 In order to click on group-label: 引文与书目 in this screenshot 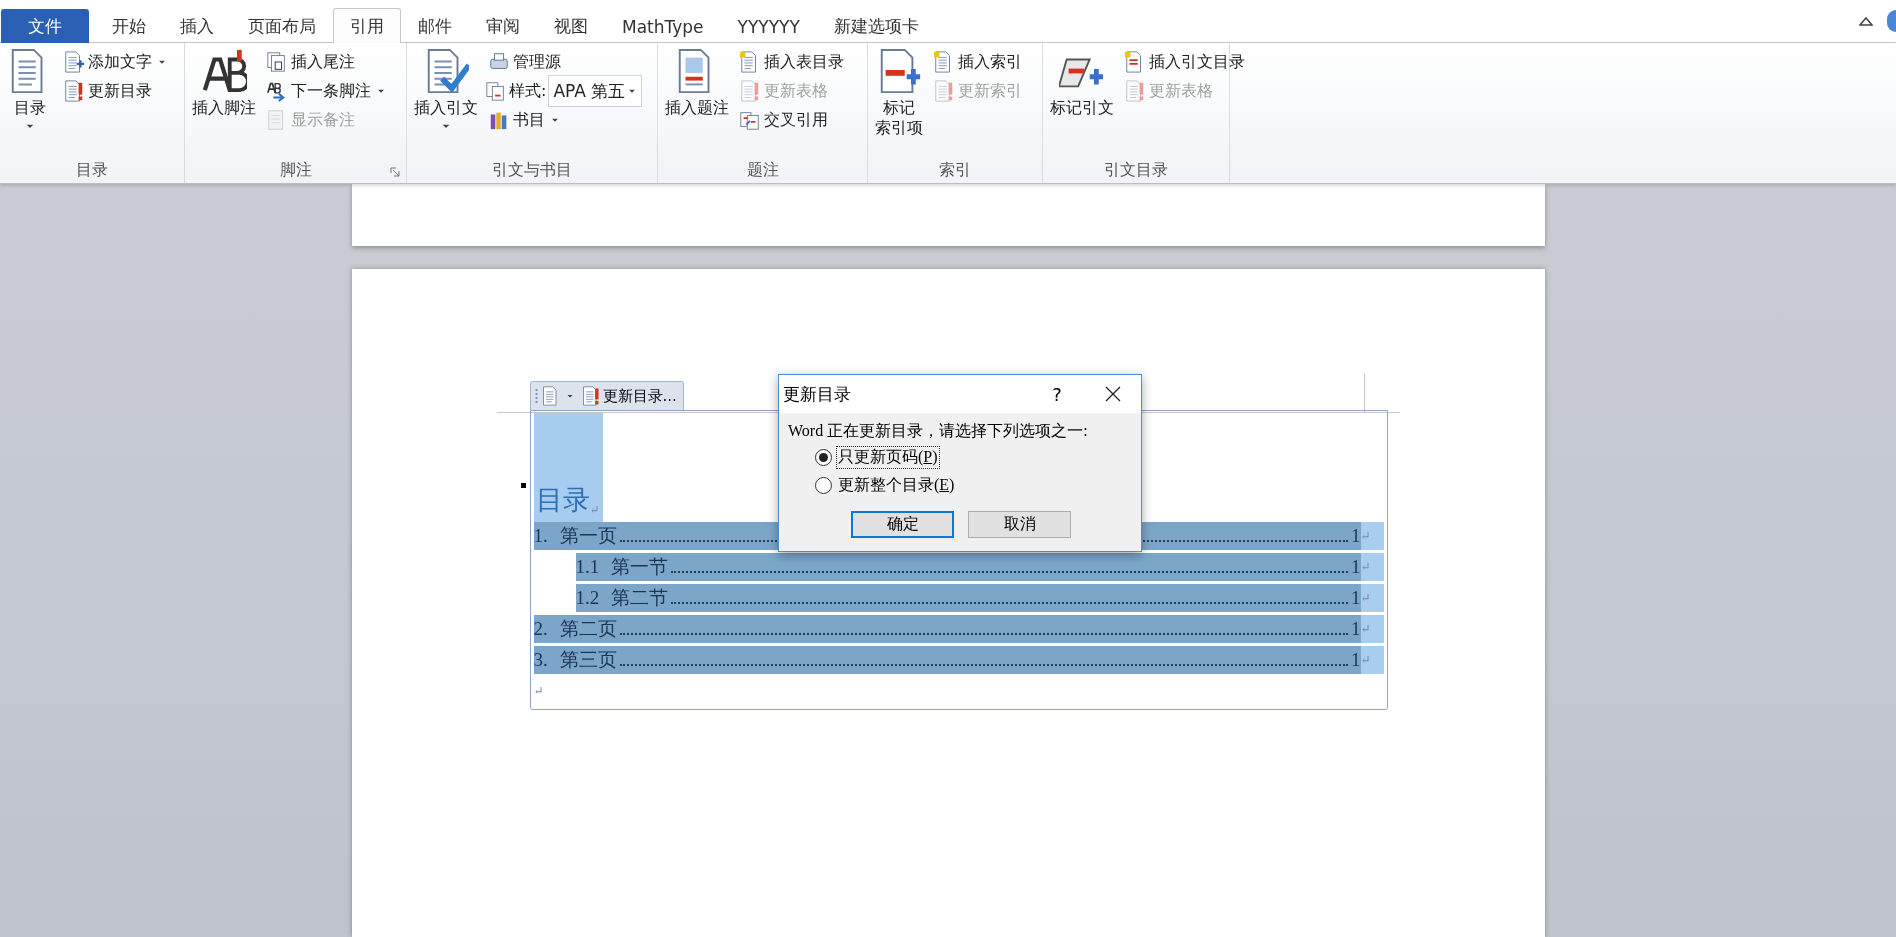, I will do `click(532, 170)`.